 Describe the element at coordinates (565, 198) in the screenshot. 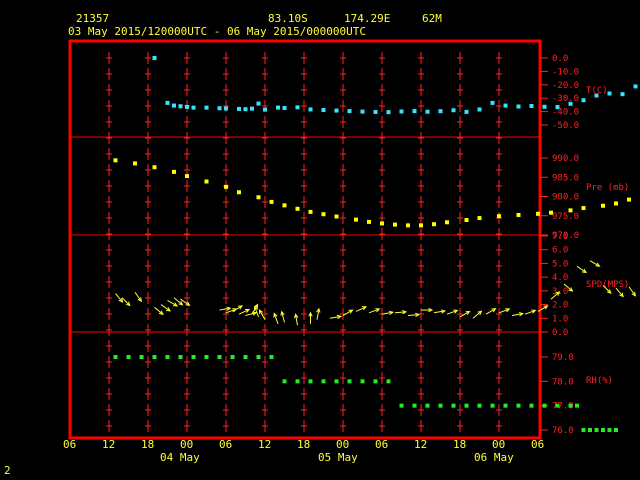

I see `y-tick-label: 980.0` at that location.